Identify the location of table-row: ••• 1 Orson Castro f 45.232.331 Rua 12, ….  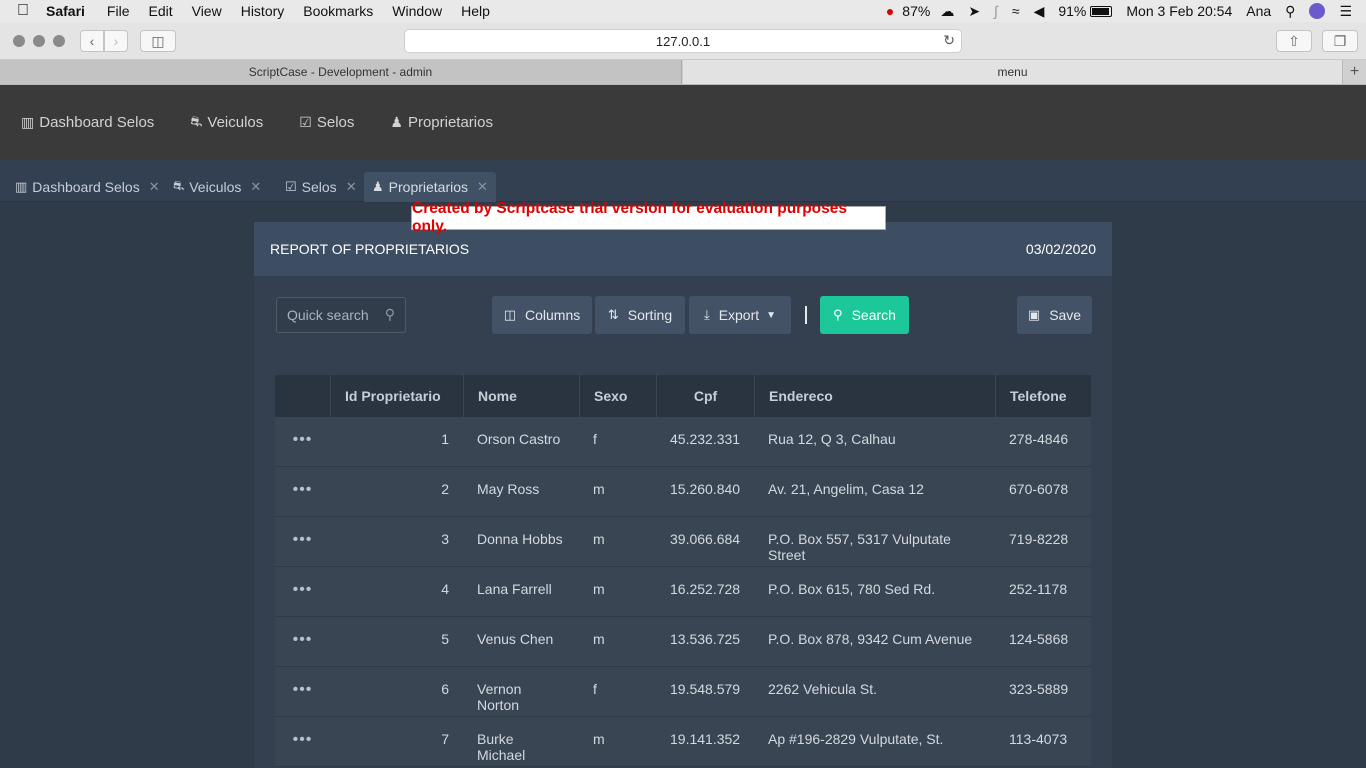
(683, 442).